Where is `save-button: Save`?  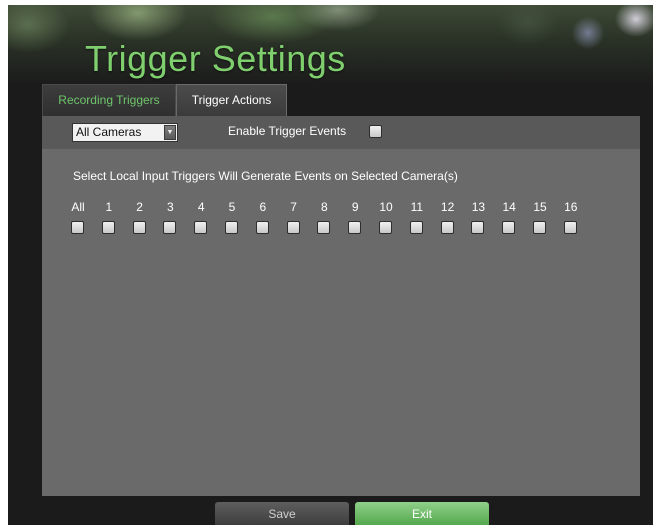 save-button: Save is located at coordinates (282, 513).